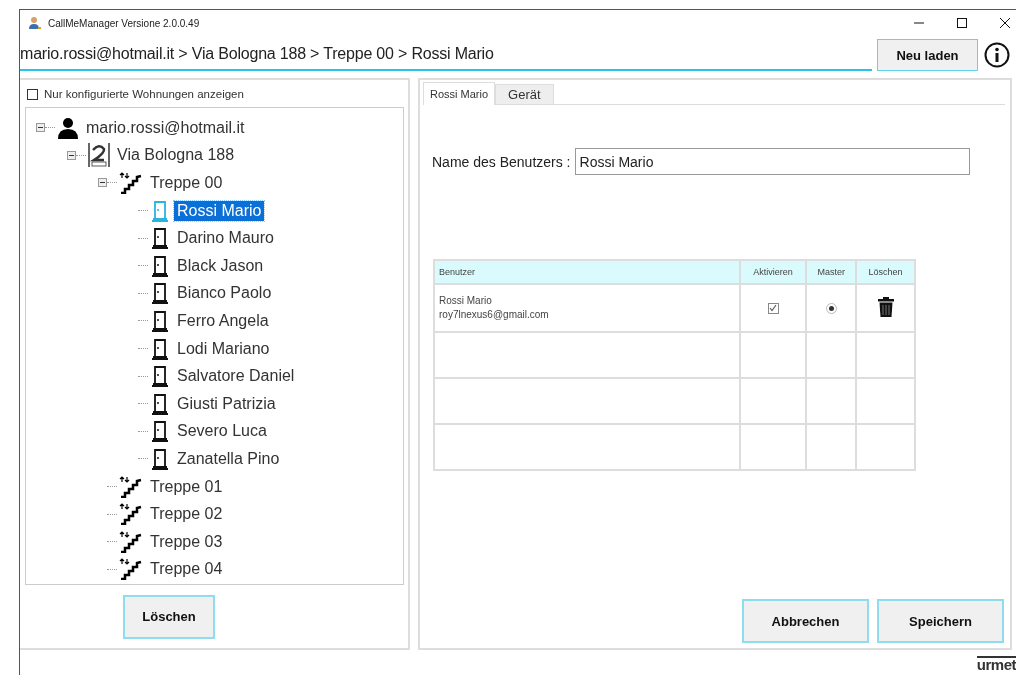 This screenshot has height=675, width=1016. What do you see at coordinates (587, 272) in the screenshot?
I see `column-header: Benutzer` at bounding box center [587, 272].